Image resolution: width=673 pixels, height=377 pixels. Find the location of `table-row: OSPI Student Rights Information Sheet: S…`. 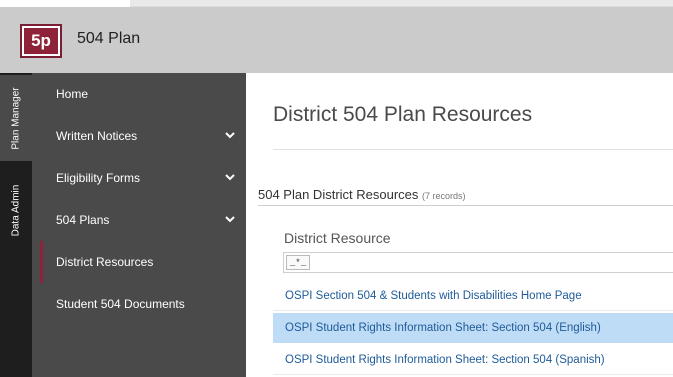

table-row: OSPI Student Rights Information Sheet: S… is located at coordinates (473, 360).